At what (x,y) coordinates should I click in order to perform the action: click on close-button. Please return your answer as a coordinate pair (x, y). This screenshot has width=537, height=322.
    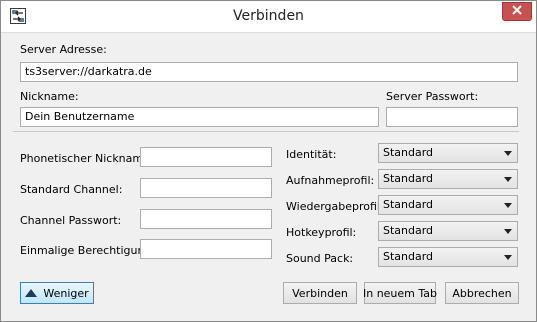
    Looking at the image, I should click on (517, 11).